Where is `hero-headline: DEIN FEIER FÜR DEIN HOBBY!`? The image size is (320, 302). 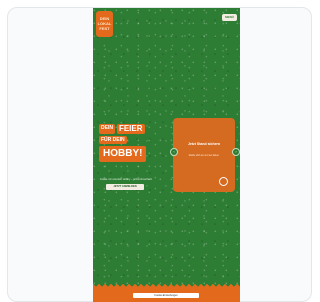 hero-headline: DEIN FEIER FÜR DEIN HOBBY! is located at coordinates (129, 144).